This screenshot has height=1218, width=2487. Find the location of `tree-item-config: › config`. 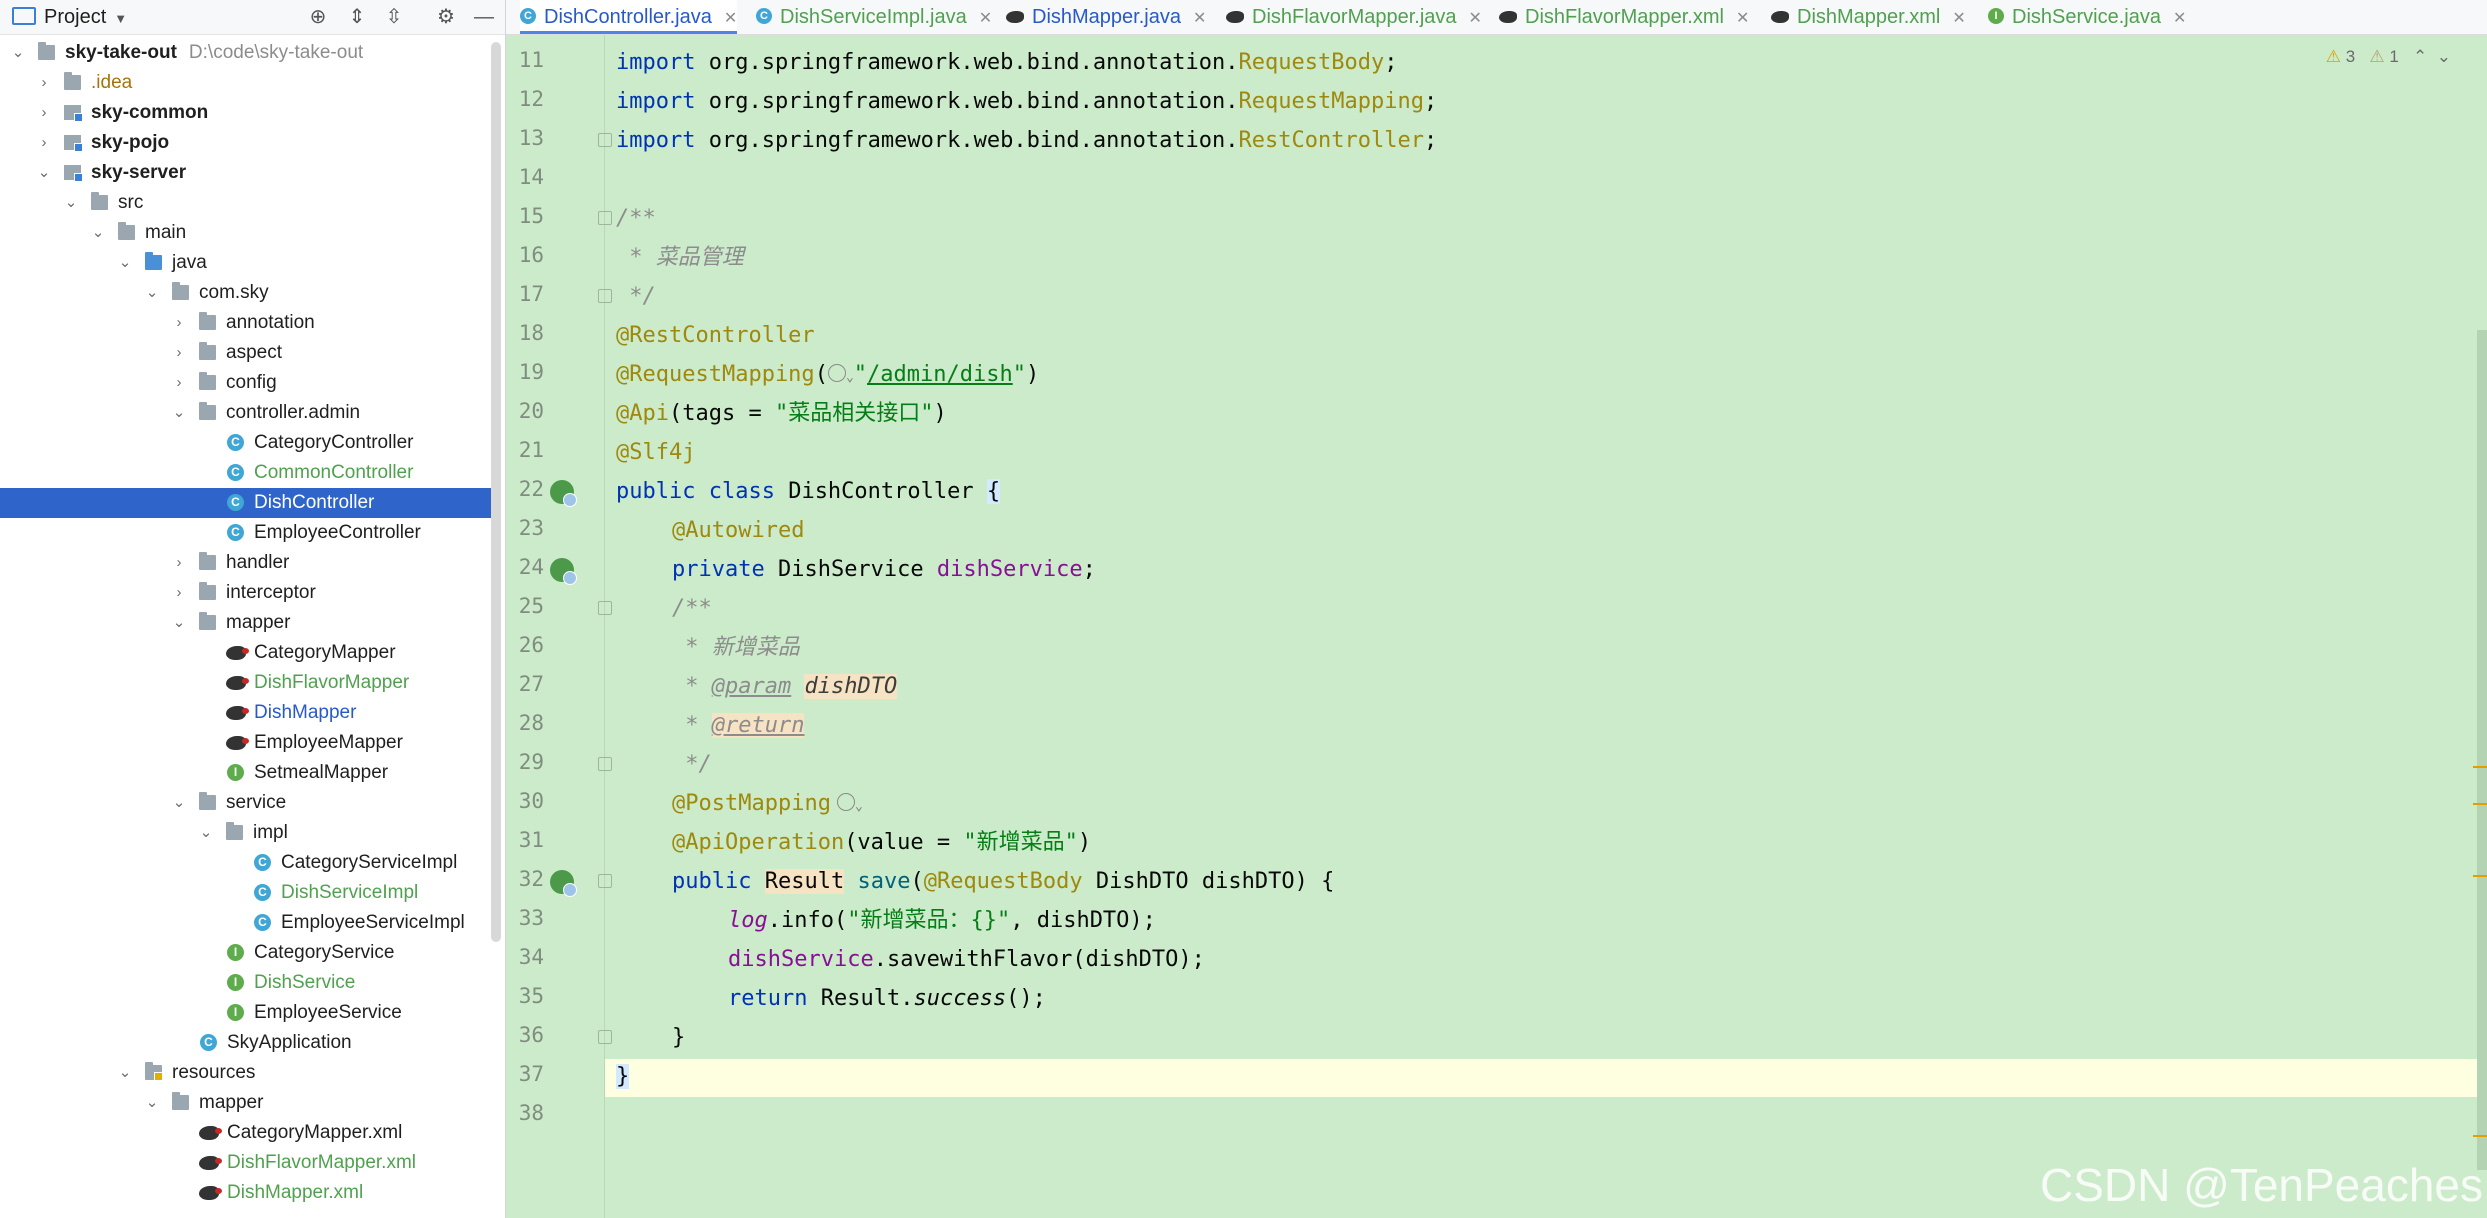

tree-item-config: › config is located at coordinates (246, 383).